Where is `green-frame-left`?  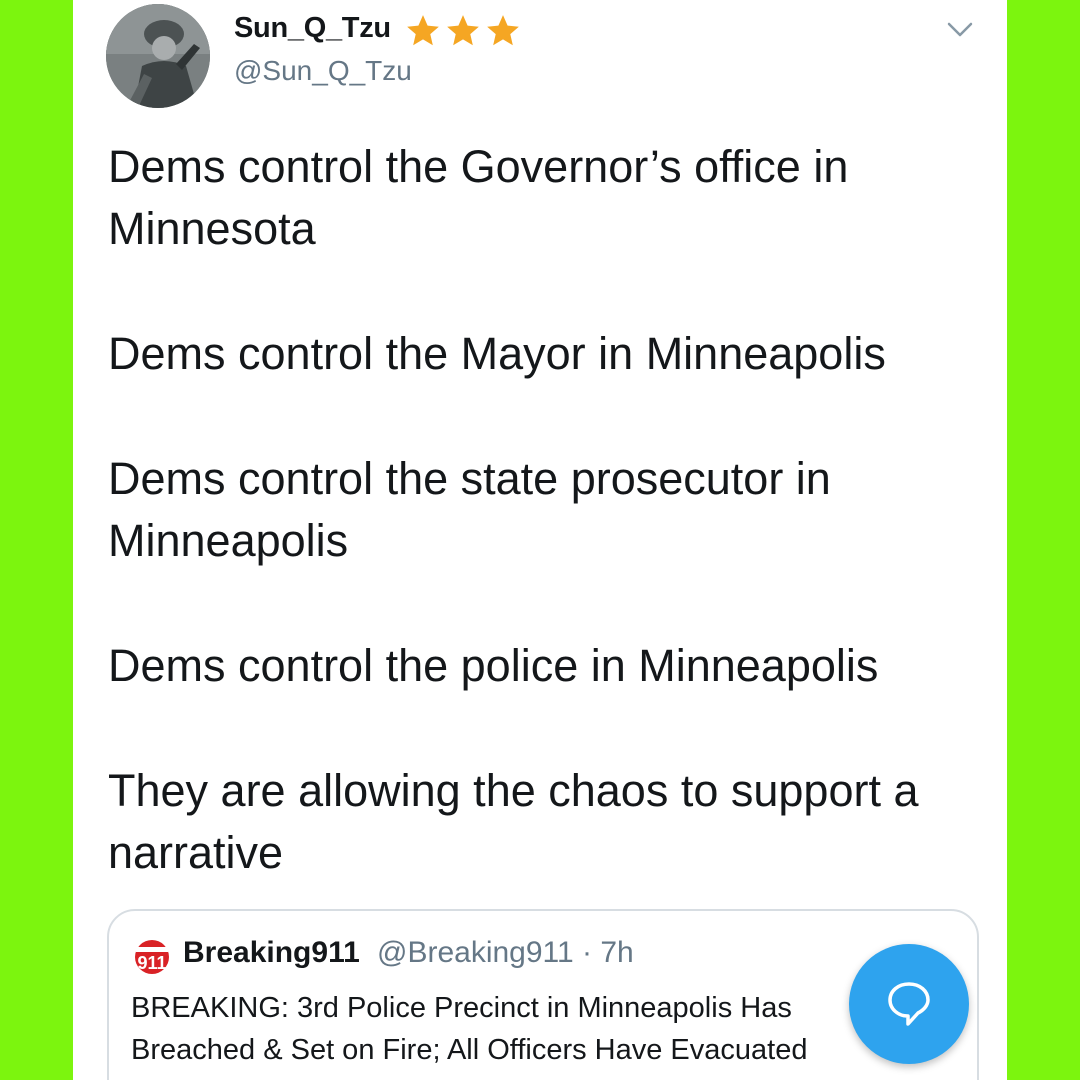
green-frame-left is located at coordinates (36, 540).